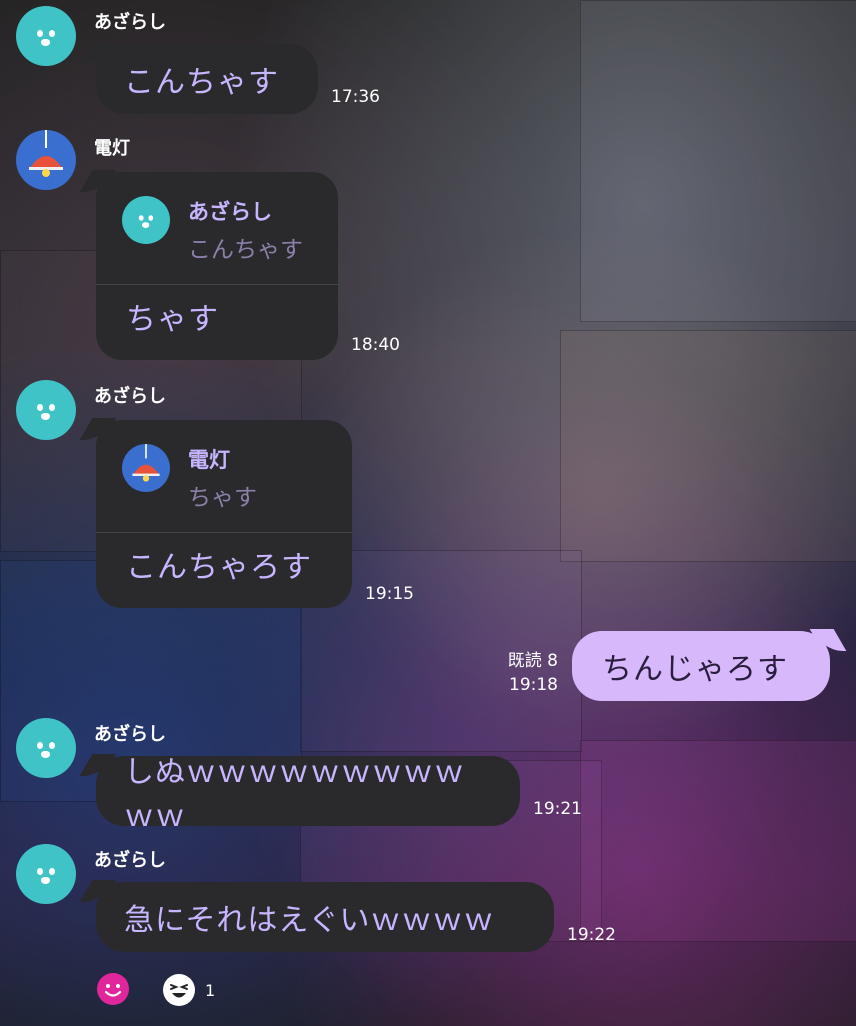 Image resolution: width=856 pixels, height=1026 pixels. Describe the element at coordinates (557, 809) in the screenshot. I see `message-time: 19:21` at that location.